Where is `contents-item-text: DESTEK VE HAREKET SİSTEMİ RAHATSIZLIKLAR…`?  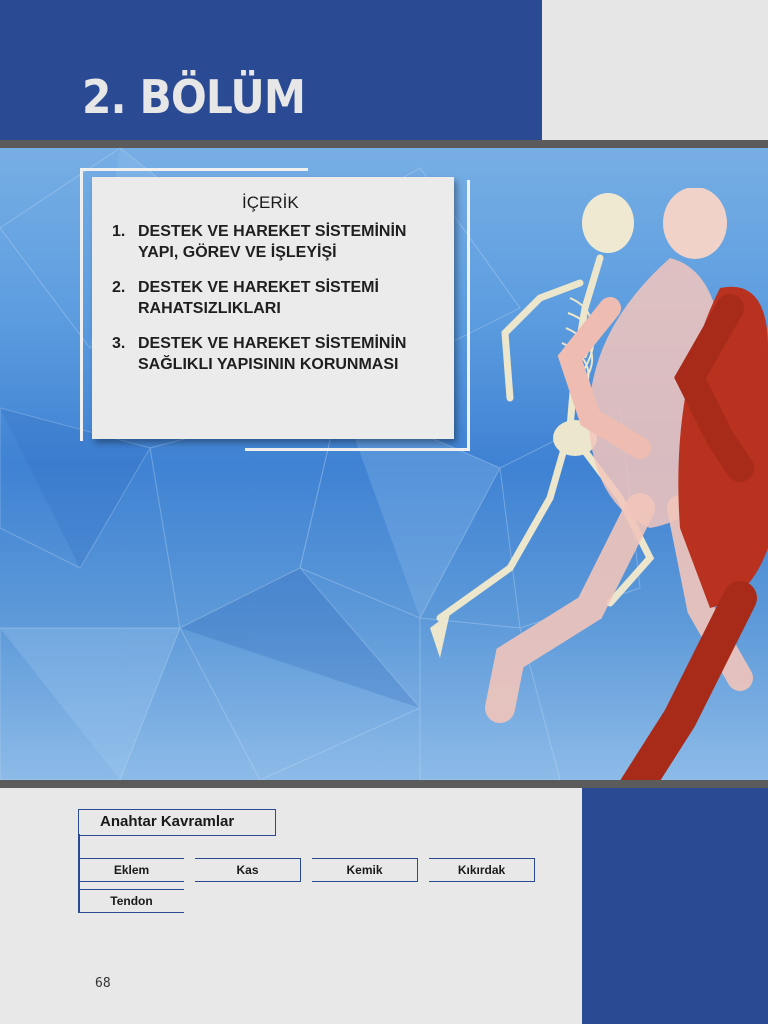
contents-item-text: DESTEK VE HAREKET SİSTEMİ RAHATSIZLIKLAR… is located at coordinates (258, 298).